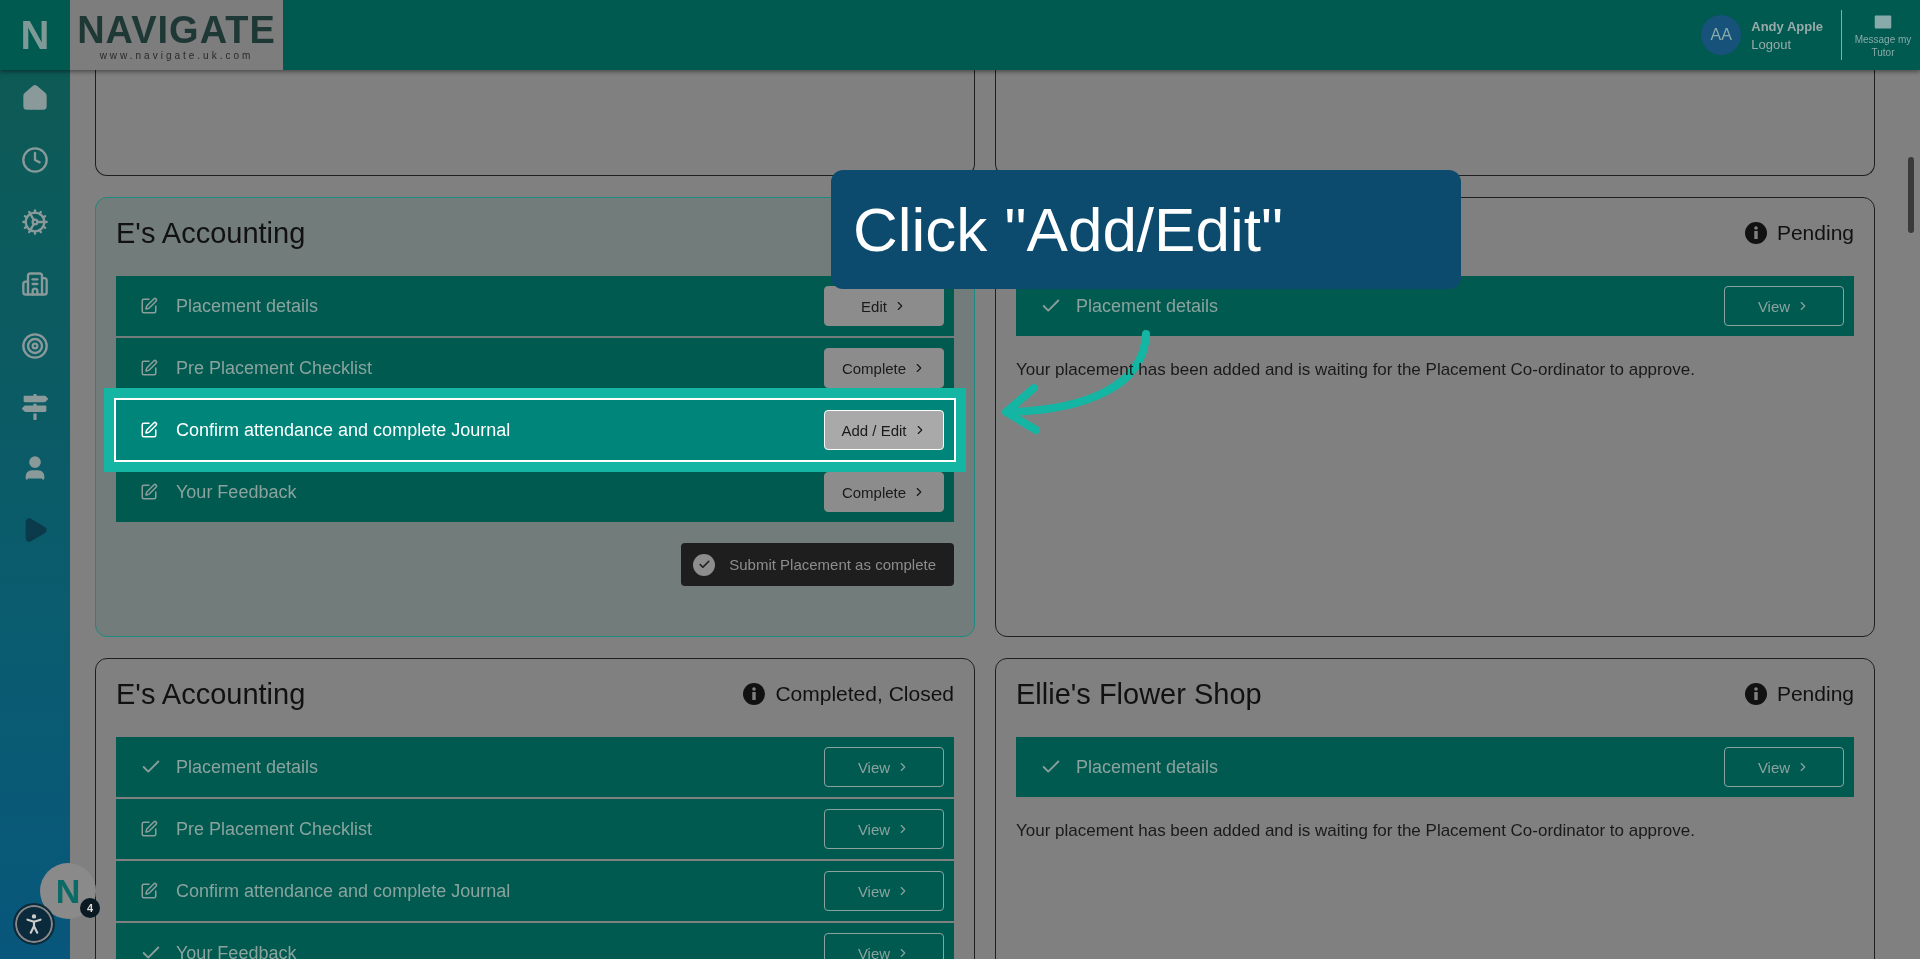 This screenshot has width=1920, height=959. Describe the element at coordinates (1139, 694) in the screenshot. I see `card-title: Ellie's Flower Shop` at that location.